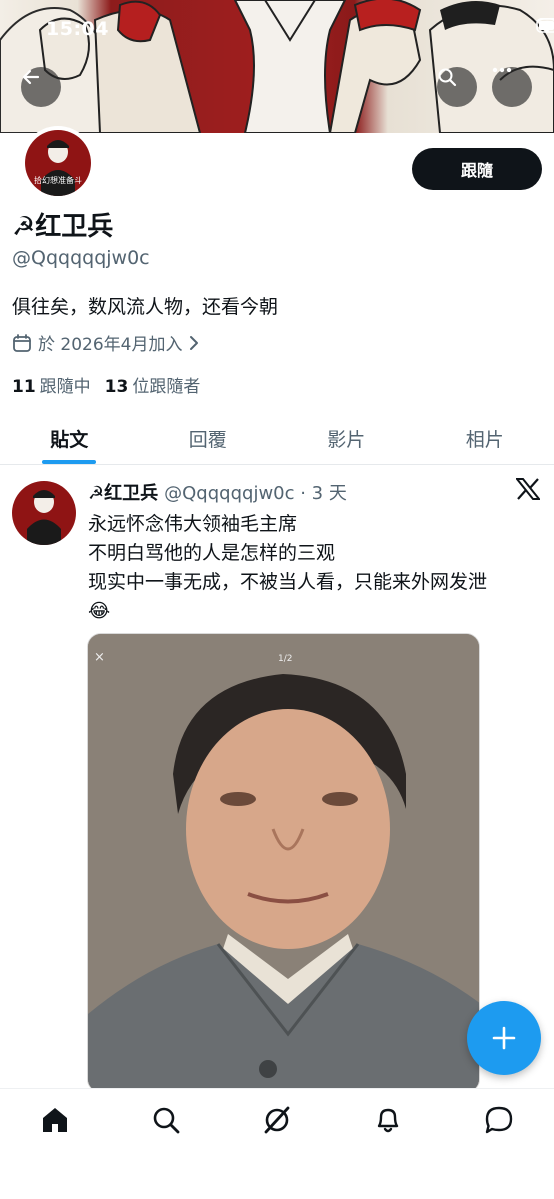 The width and height of the screenshot is (554, 1199). I want to click on home-icon, so click(55, 1120).